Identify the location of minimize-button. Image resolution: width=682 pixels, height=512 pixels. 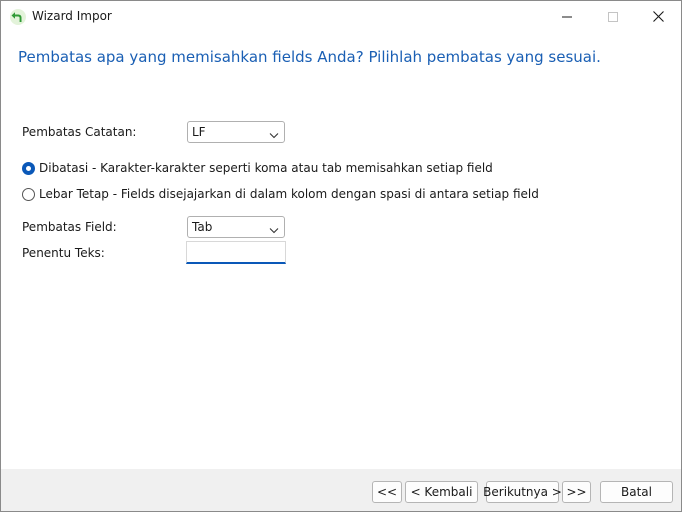
(567, 16).